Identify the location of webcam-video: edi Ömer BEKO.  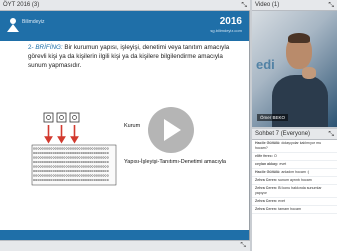
(294, 69).